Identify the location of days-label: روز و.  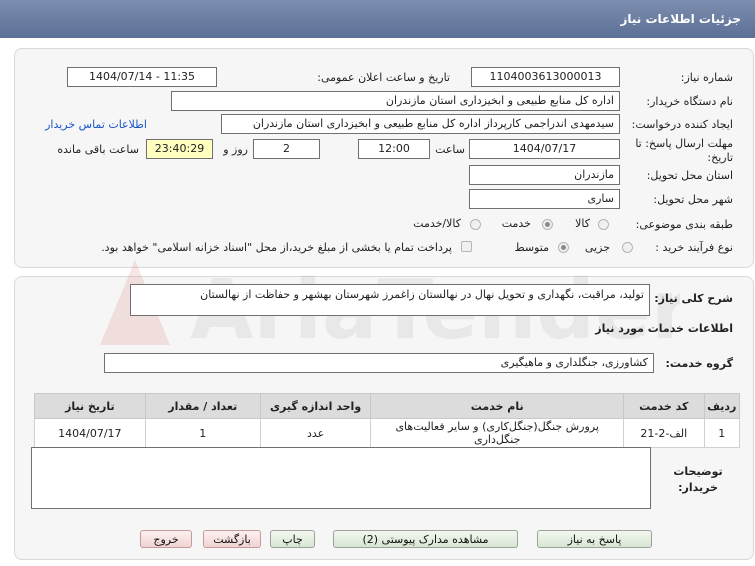
(235, 149).